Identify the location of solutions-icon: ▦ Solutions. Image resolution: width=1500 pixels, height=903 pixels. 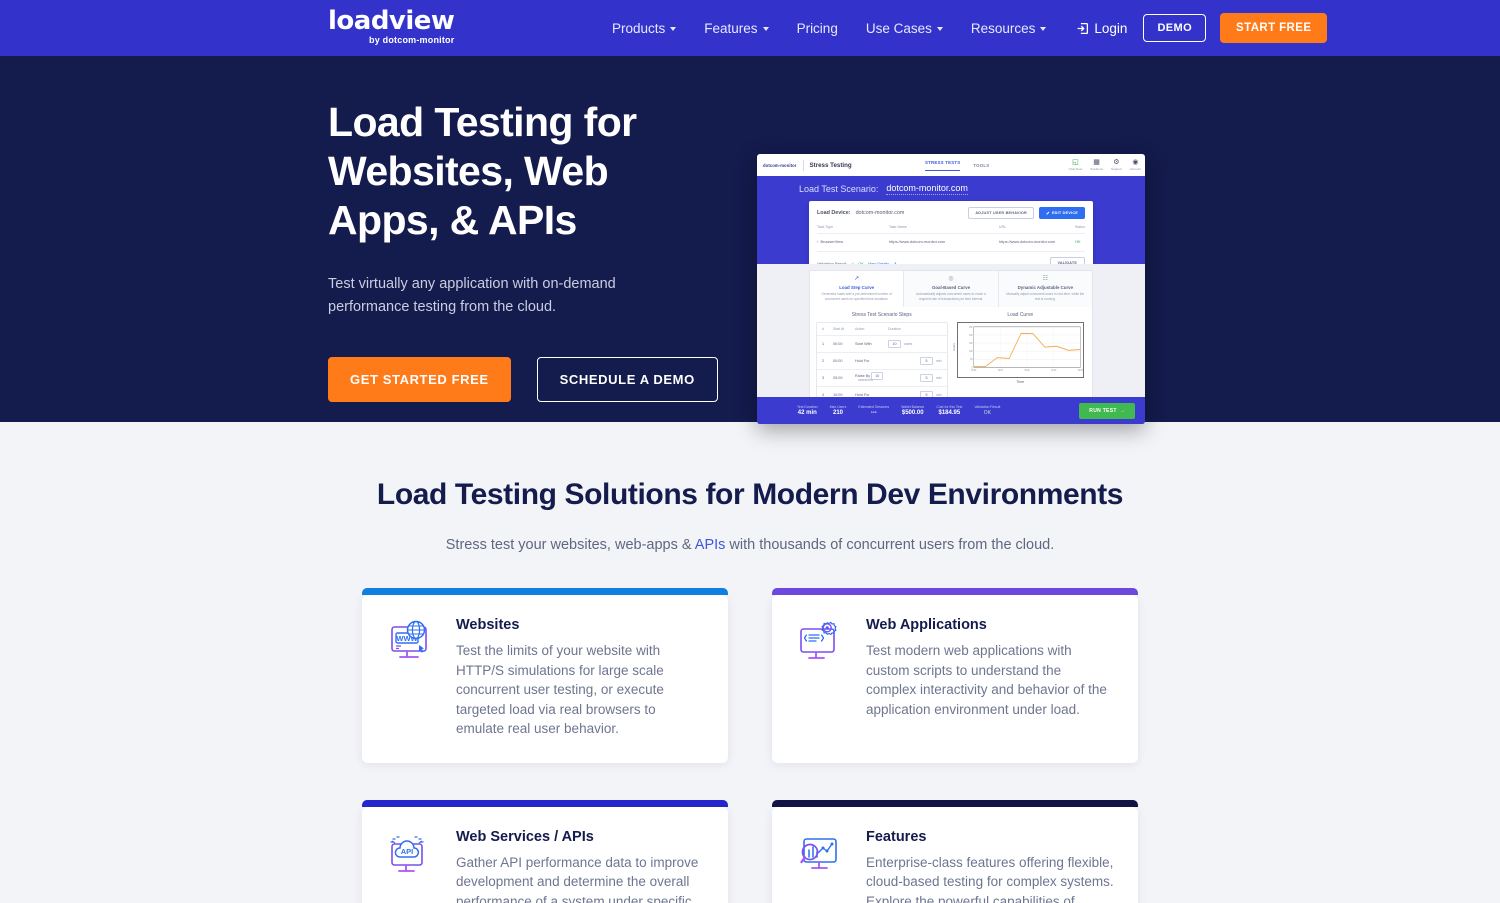
(1096, 165).